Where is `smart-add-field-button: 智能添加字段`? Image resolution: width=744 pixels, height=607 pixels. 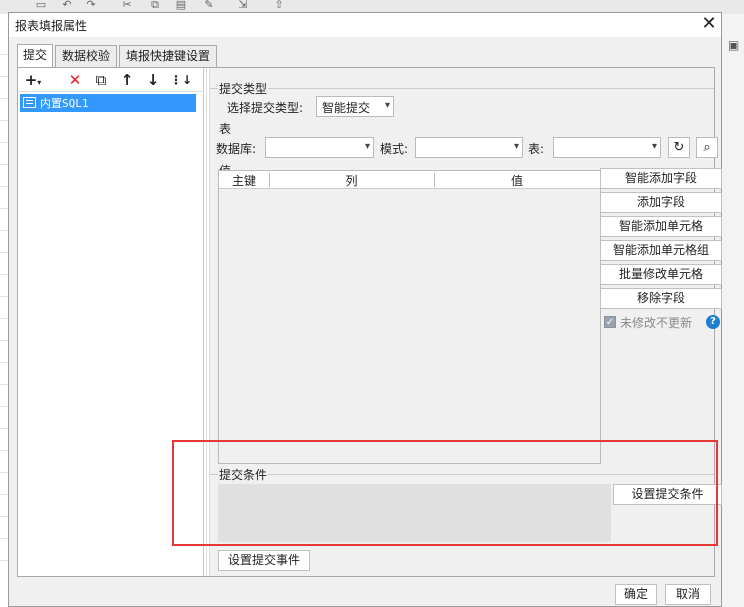 smart-add-field-button: 智能添加字段 is located at coordinates (661, 178).